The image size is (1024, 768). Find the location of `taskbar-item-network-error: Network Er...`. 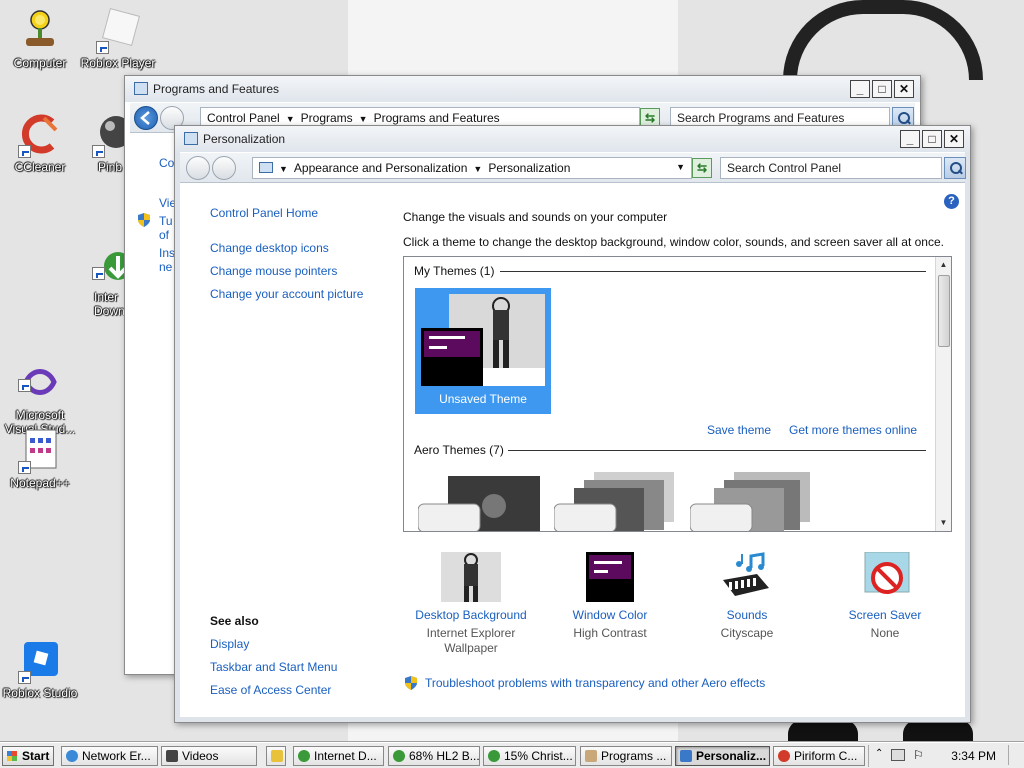

taskbar-item-network-error: Network Er... is located at coordinates (109, 756).